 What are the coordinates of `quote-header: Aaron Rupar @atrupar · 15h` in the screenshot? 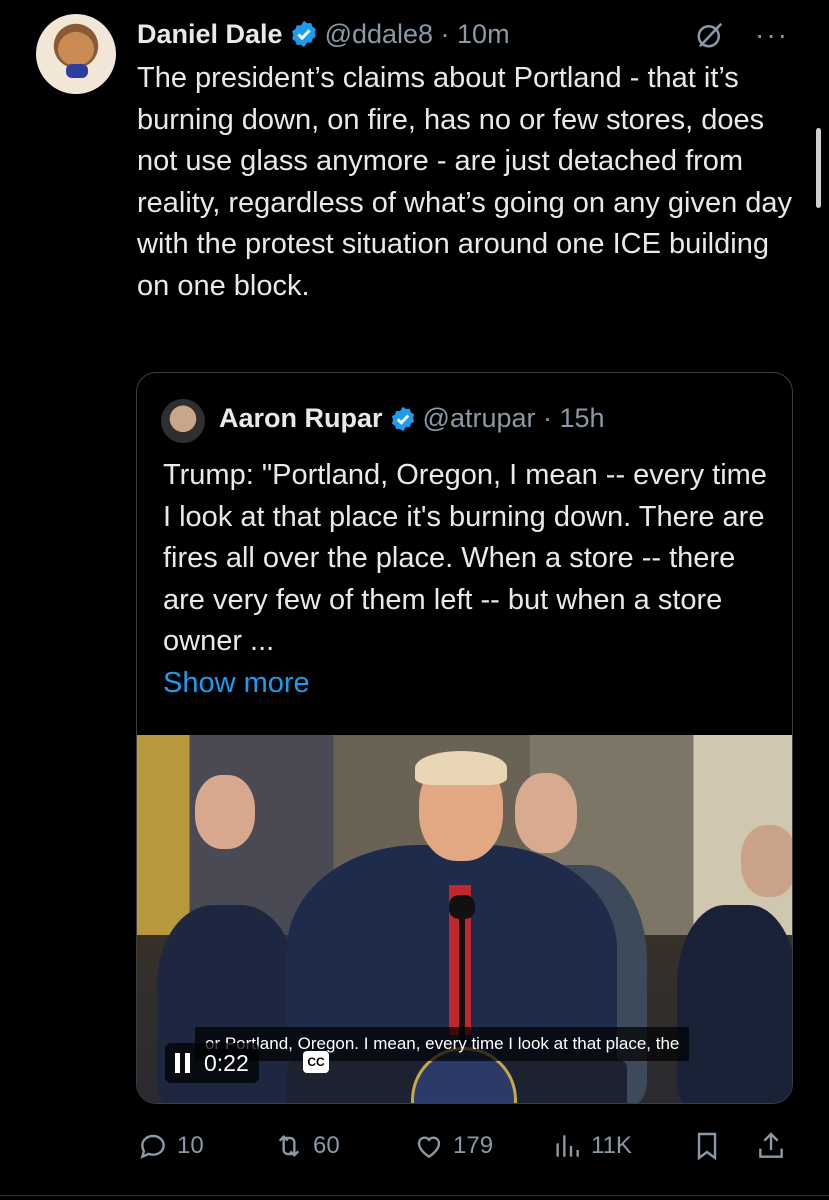 It's located at (412, 418).